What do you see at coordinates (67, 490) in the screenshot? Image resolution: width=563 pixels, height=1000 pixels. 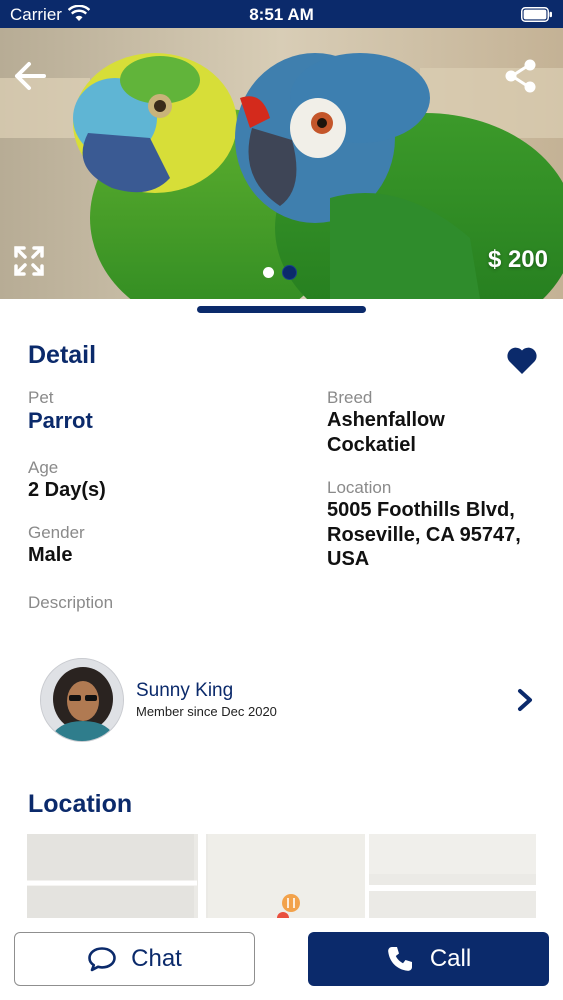 I see `age-value: 2 Day(s)` at bounding box center [67, 490].